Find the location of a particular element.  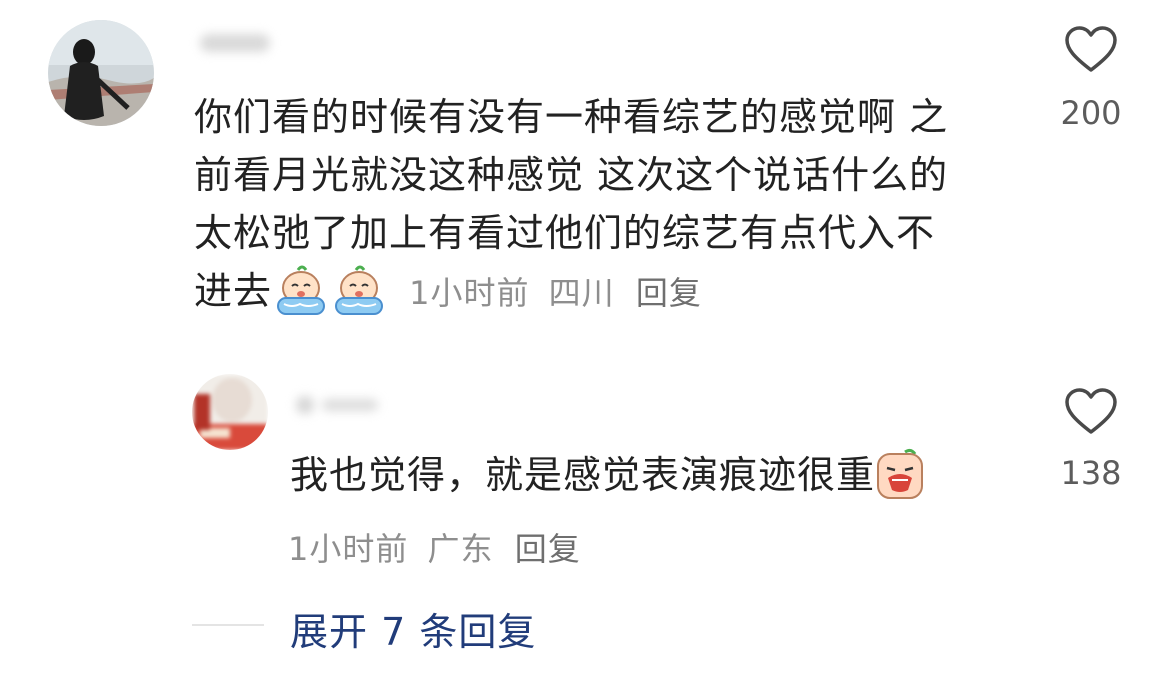

comment-text-line2: 前看月光就没这种感觉 这次这个说话什么的 is located at coordinates (571, 175).